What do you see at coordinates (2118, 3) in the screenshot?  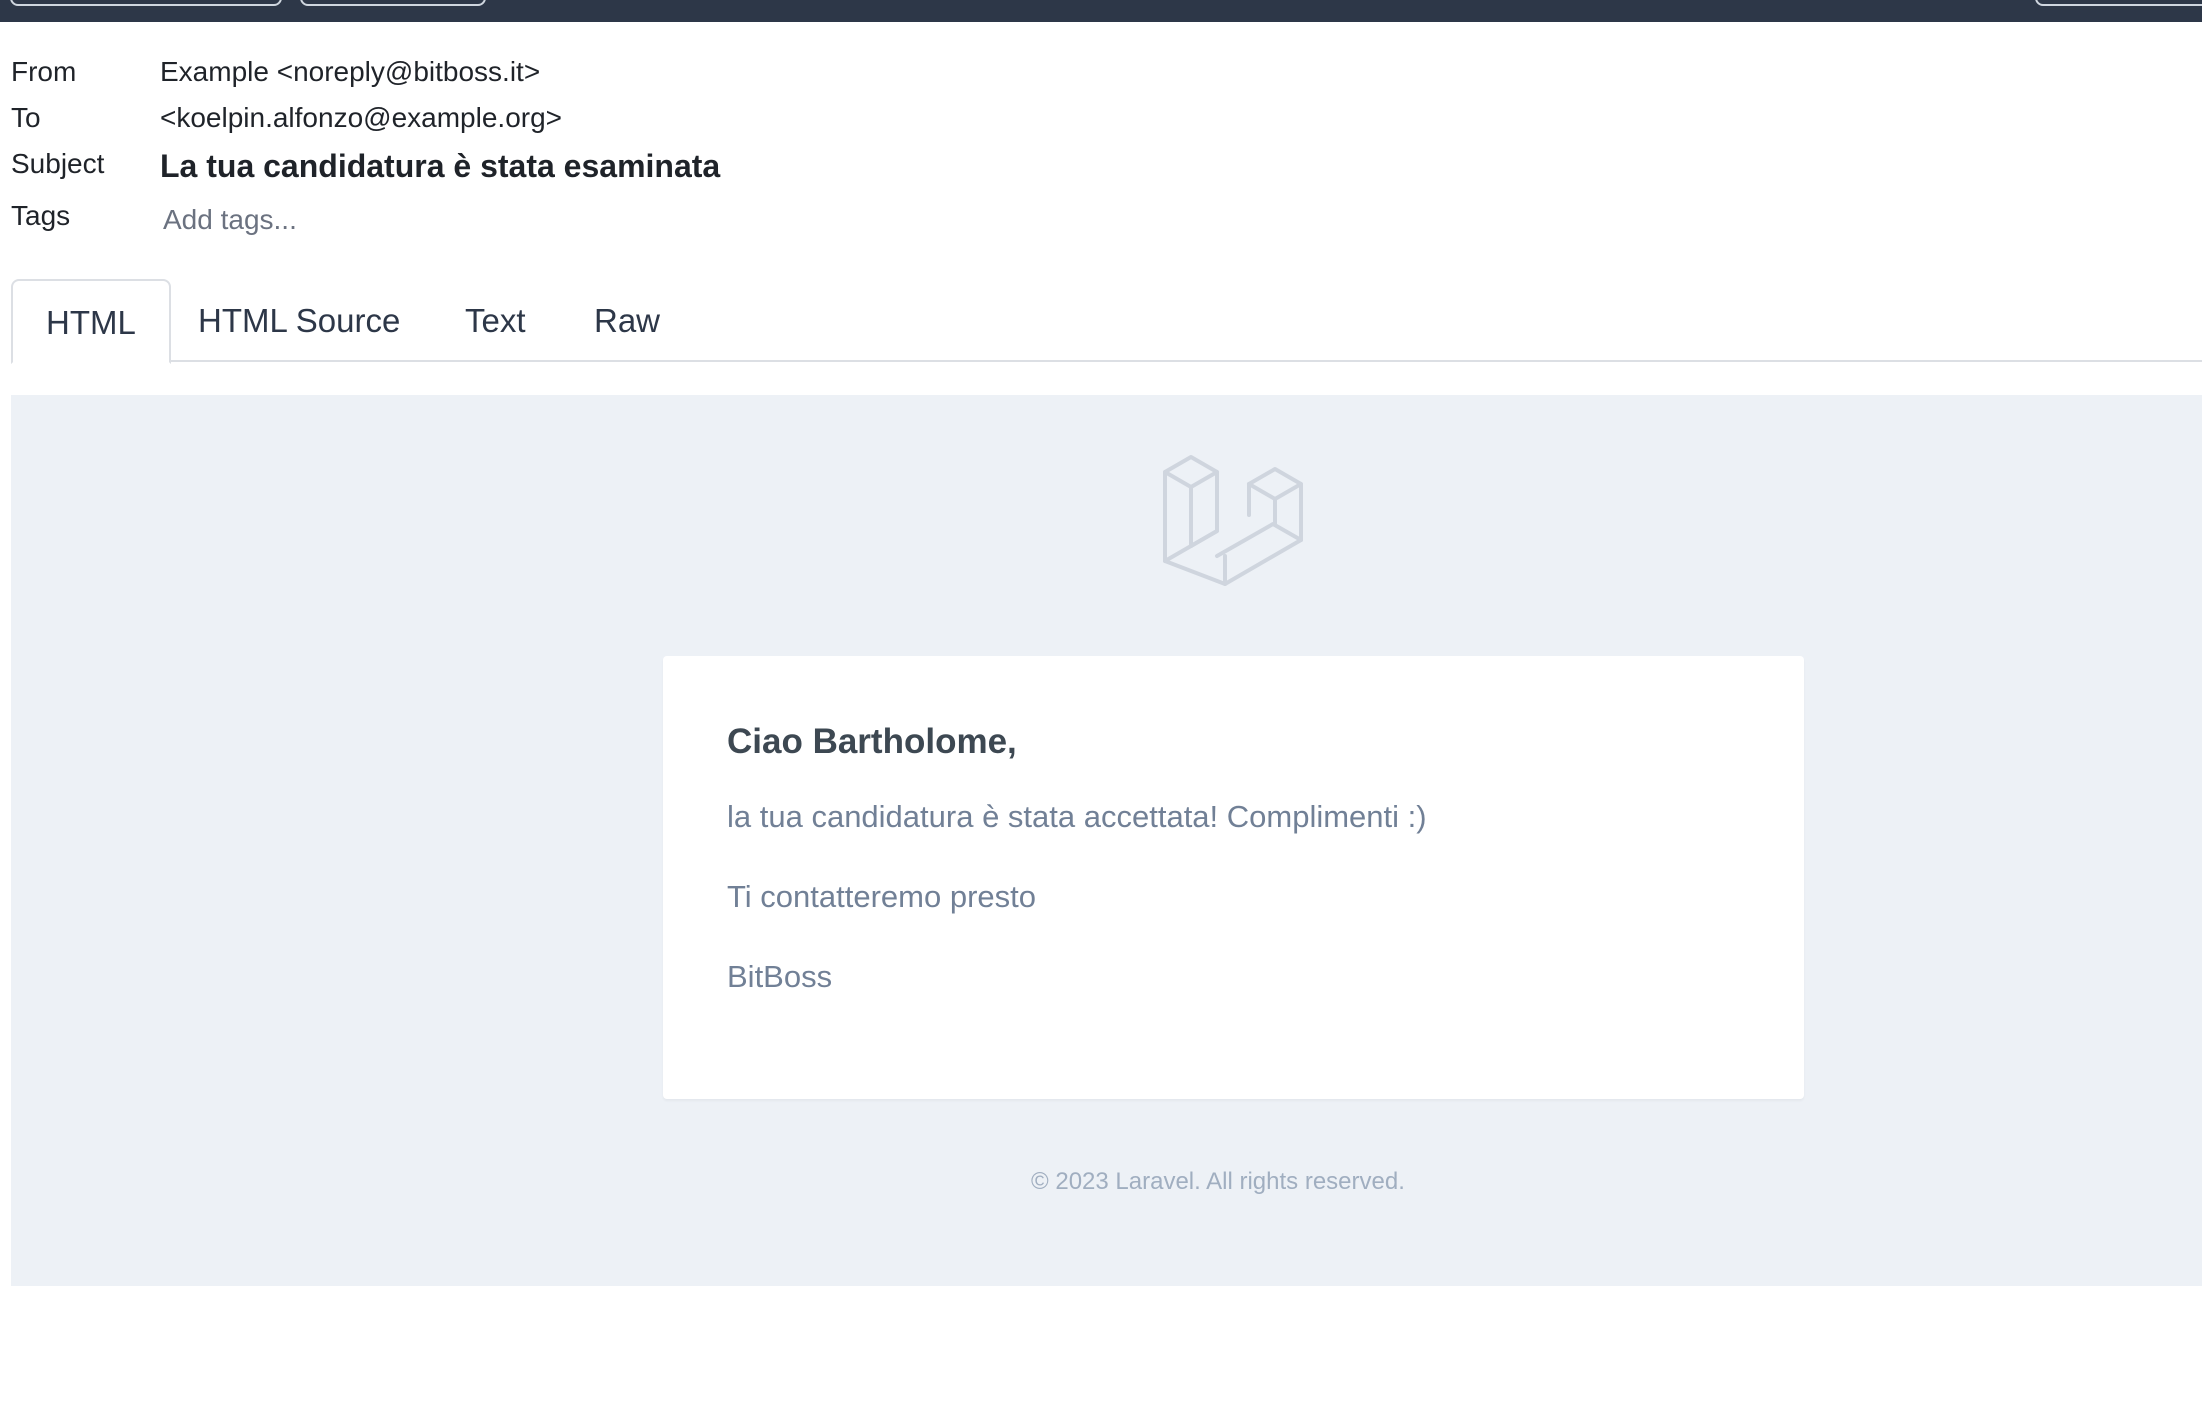 I see `toolbar-button-right` at bounding box center [2118, 3].